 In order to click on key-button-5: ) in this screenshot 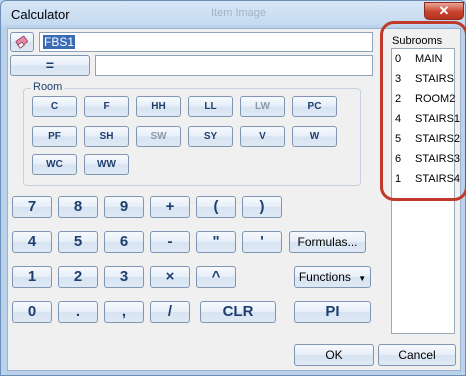, I will do `click(262, 207)`.